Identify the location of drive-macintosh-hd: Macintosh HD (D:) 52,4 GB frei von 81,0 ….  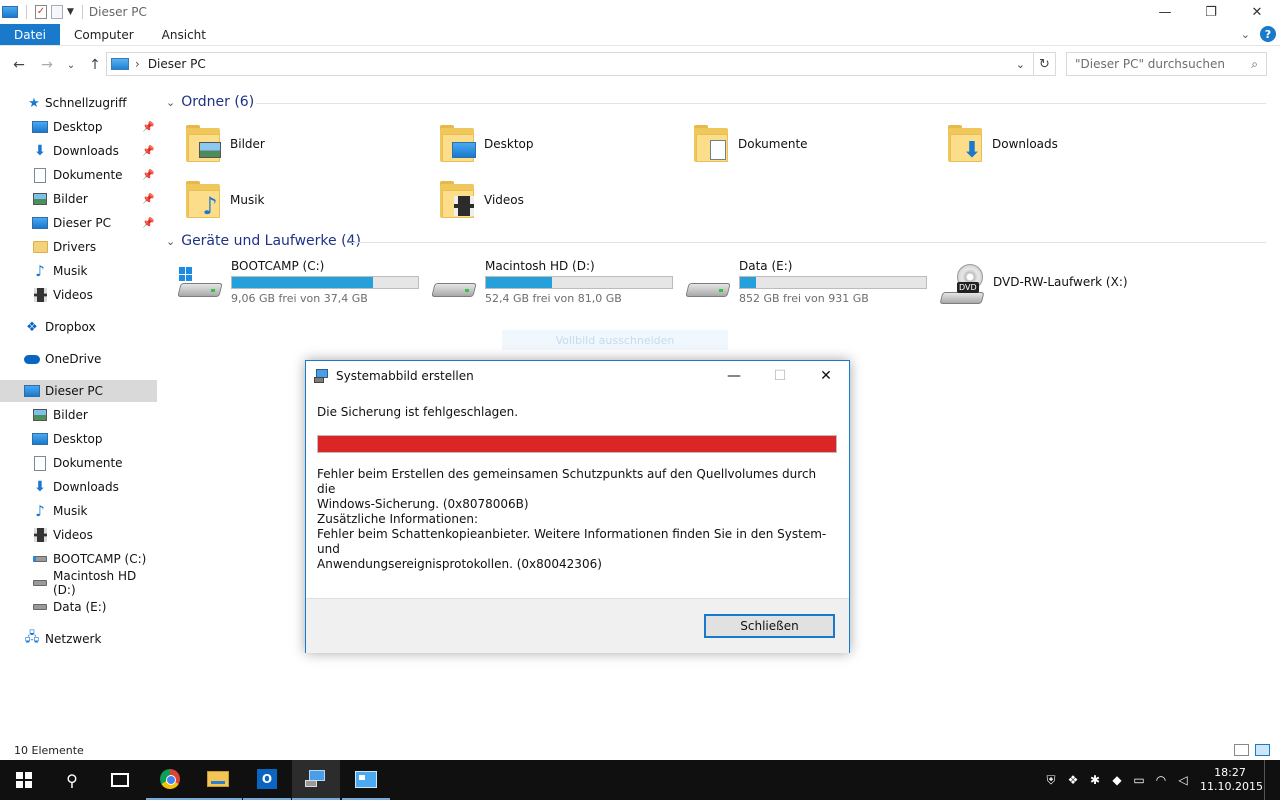
(557, 285).